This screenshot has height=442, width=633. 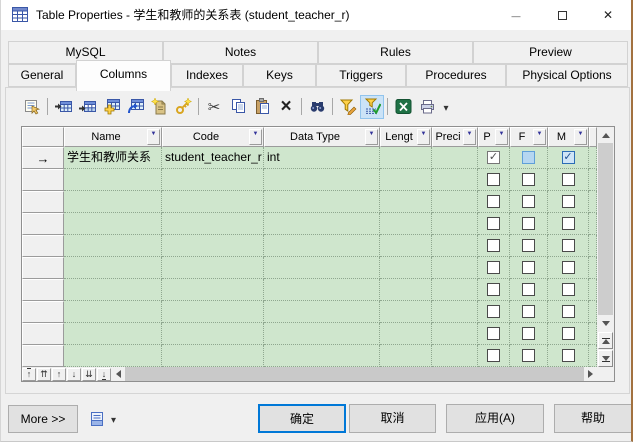 What do you see at coordinates (395, 52) in the screenshot?
I see `tab-rules: Rules` at bounding box center [395, 52].